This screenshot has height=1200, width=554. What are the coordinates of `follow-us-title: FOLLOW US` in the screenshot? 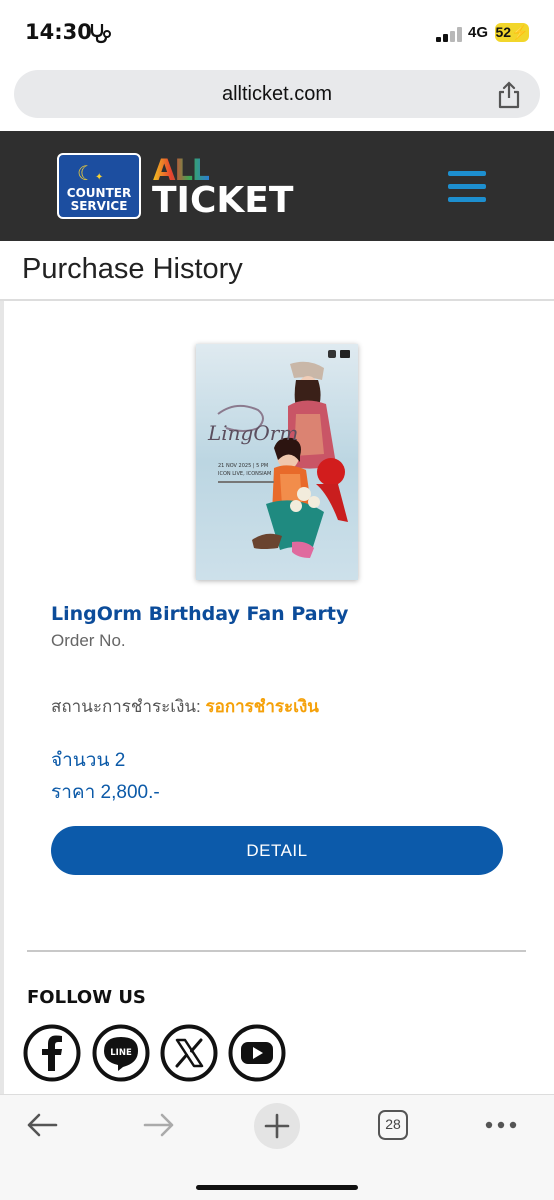 It's located at (86, 997).